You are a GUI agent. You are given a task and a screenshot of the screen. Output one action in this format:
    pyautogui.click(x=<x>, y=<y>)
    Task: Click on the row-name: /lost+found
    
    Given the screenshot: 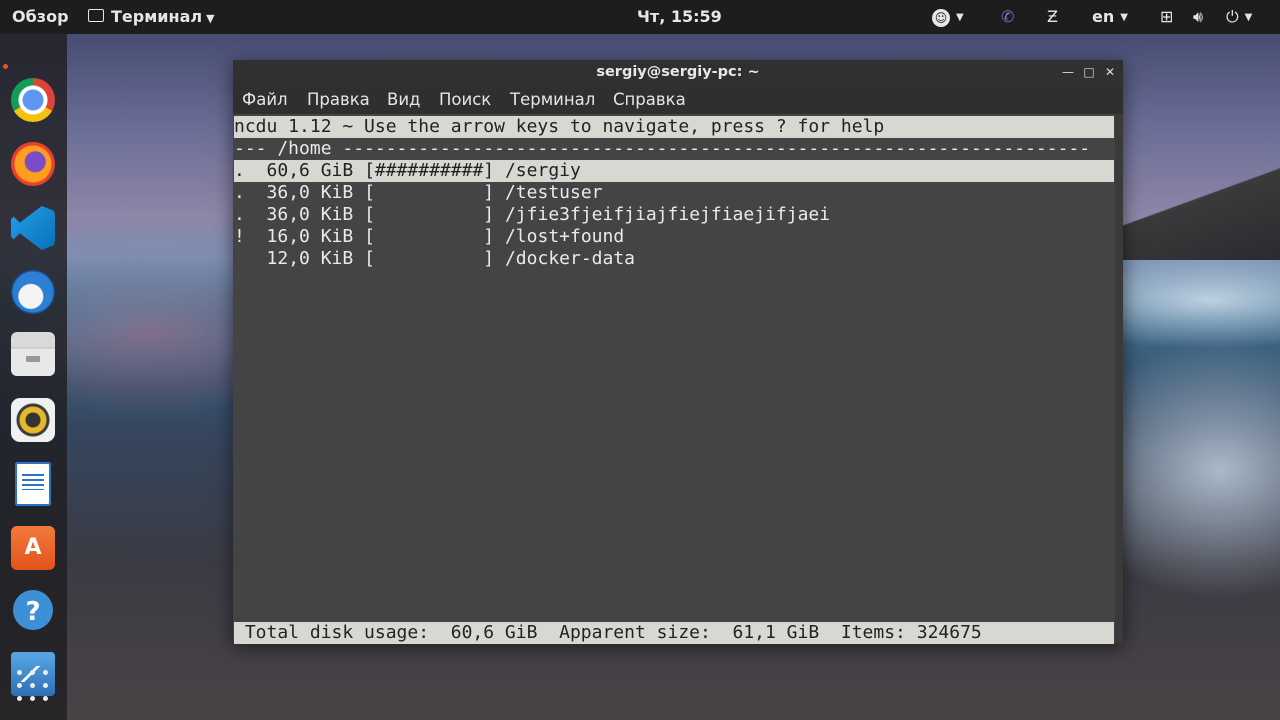 What is the action you would take?
    pyautogui.click(x=564, y=236)
    